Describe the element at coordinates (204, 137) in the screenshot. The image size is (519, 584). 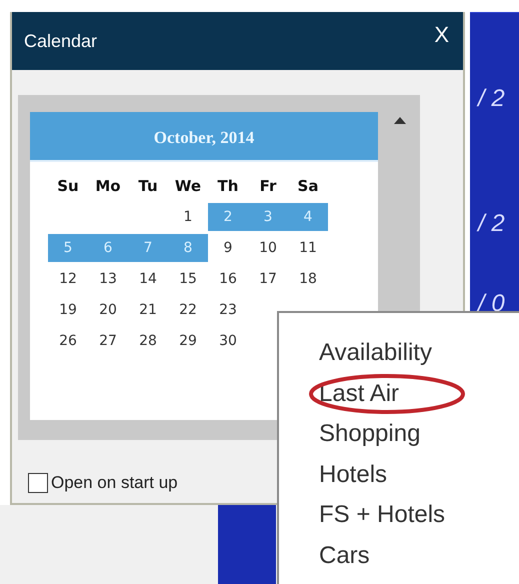
I see `month-header: October, 2014` at that location.